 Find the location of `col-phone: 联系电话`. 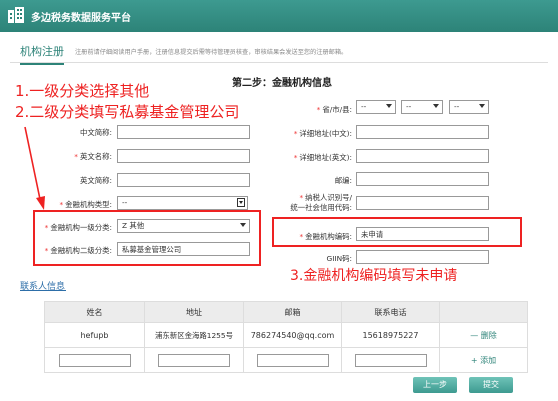

col-phone: 联系电话 is located at coordinates (390, 312).